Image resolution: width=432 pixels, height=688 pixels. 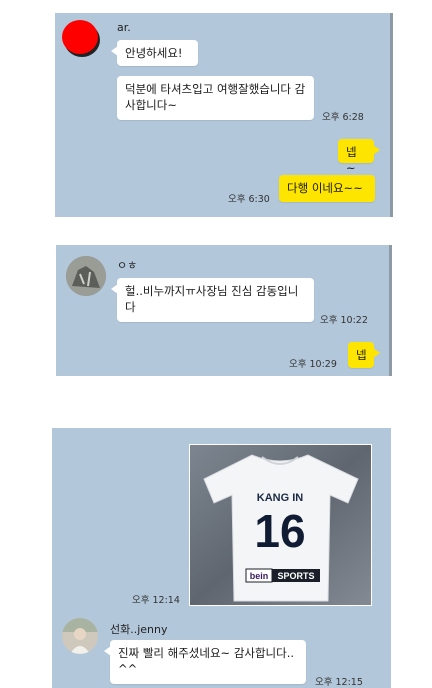 I want to click on sender-name: ar., so click(x=124, y=27).